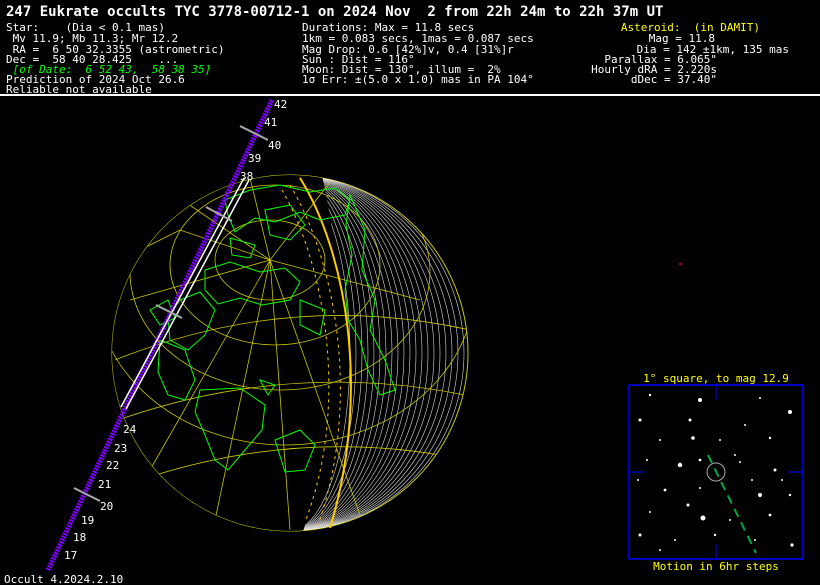  I want to click on star-chart-footer: Motion in 6hr steps, so click(716, 566).